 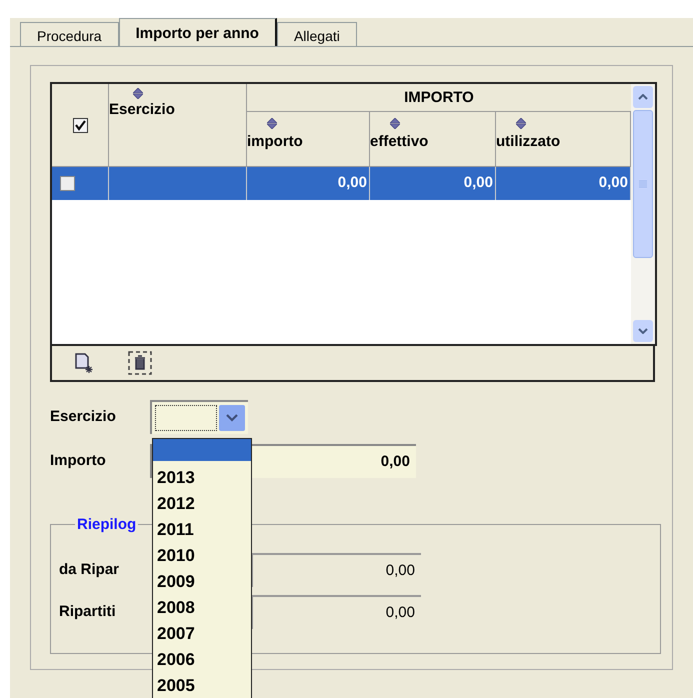 I want to click on column-group-header: IMPORTO, so click(x=439, y=98).